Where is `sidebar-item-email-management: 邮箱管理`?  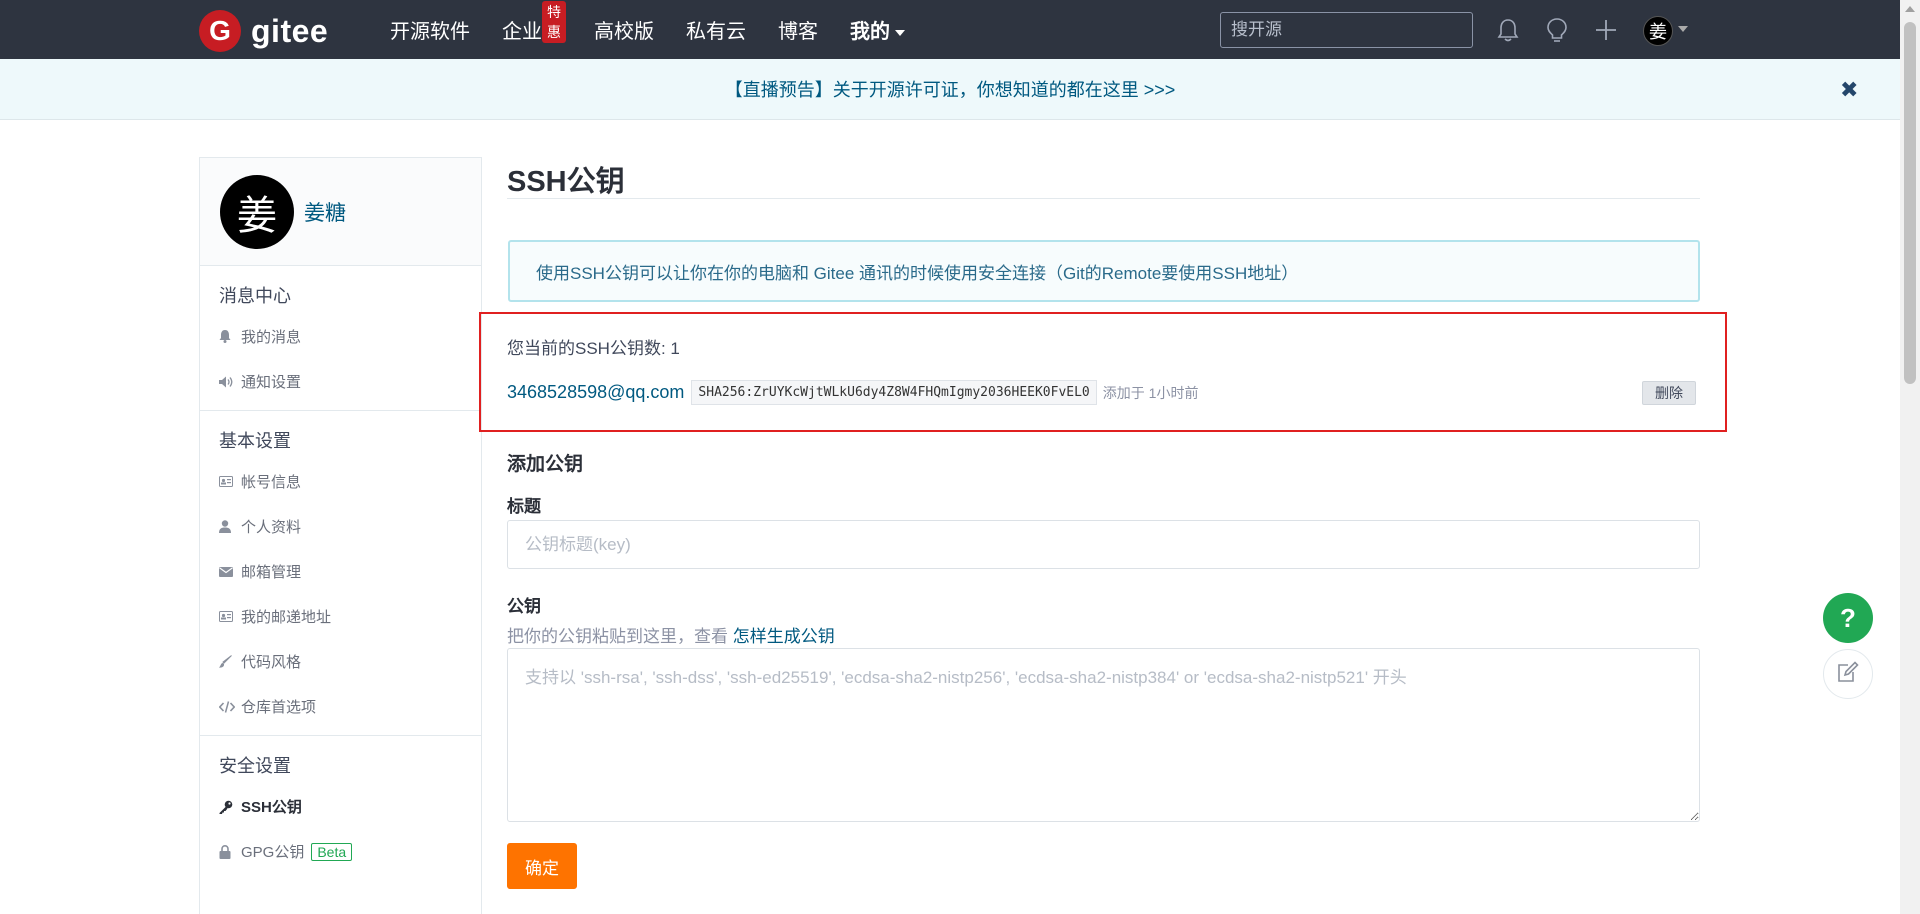 sidebar-item-email-management: 邮箱管理 is located at coordinates (340, 571).